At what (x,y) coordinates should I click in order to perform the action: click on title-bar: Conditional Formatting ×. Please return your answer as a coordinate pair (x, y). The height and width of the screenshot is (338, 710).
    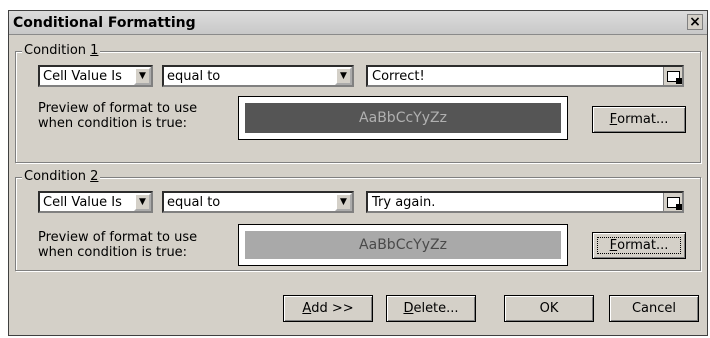
    Looking at the image, I should click on (358, 23).